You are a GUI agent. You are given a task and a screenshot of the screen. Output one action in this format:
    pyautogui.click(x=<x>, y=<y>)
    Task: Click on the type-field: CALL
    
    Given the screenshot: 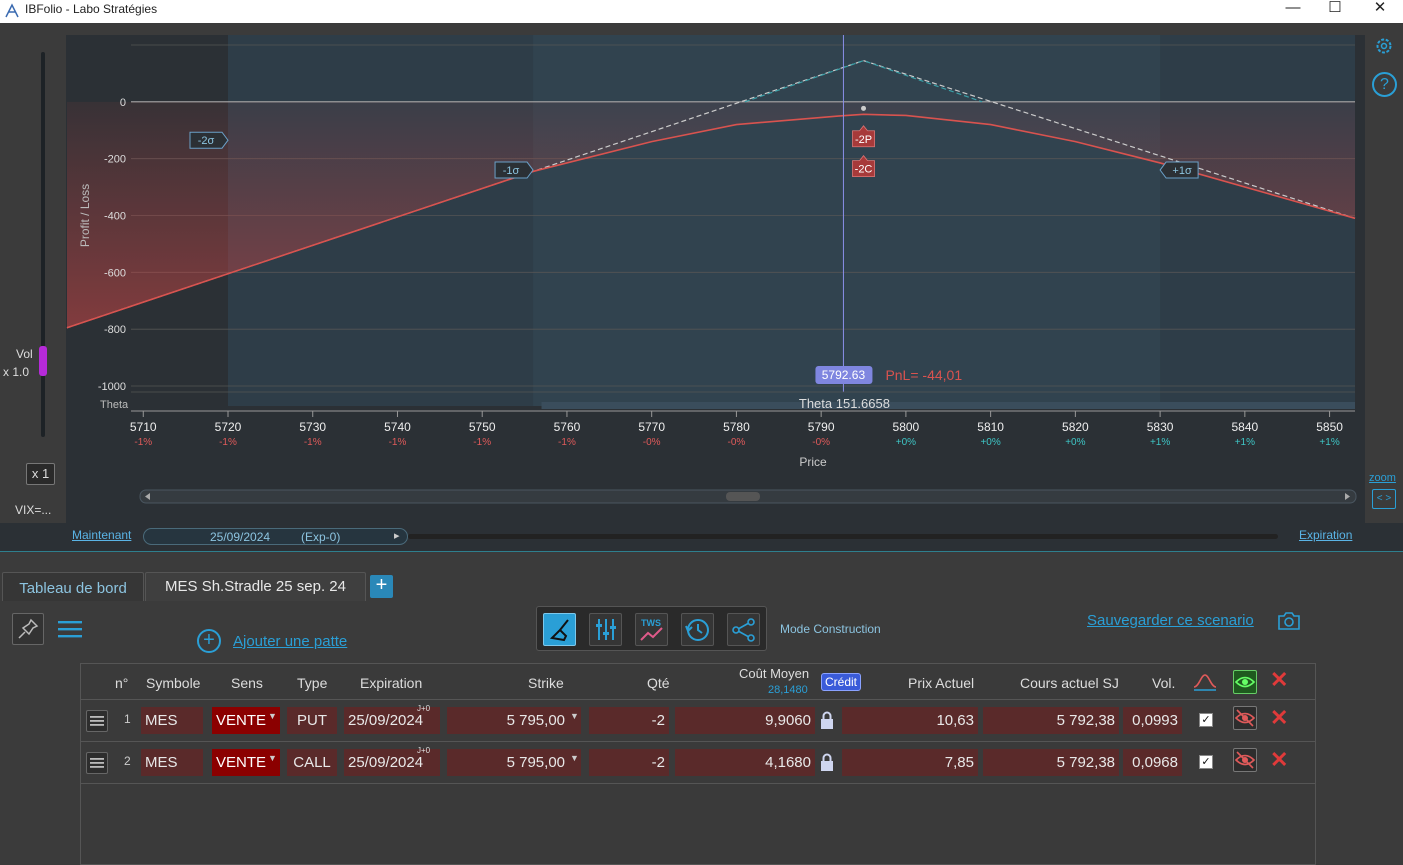 What is the action you would take?
    pyautogui.click(x=312, y=762)
    